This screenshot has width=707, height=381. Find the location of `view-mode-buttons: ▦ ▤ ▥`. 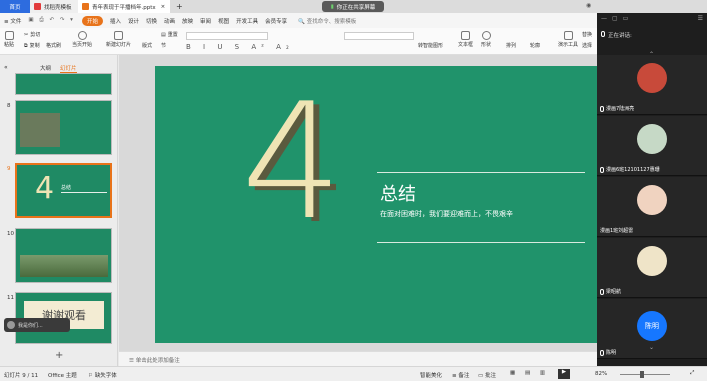

view-mode-buttons: ▦ ▤ ▥ is located at coordinates (529, 373).